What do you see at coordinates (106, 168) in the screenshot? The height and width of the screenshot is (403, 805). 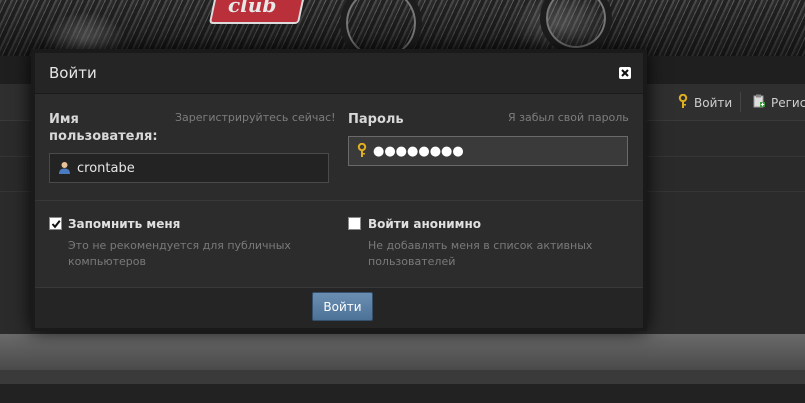 I see `username-value: crontabe` at bounding box center [106, 168].